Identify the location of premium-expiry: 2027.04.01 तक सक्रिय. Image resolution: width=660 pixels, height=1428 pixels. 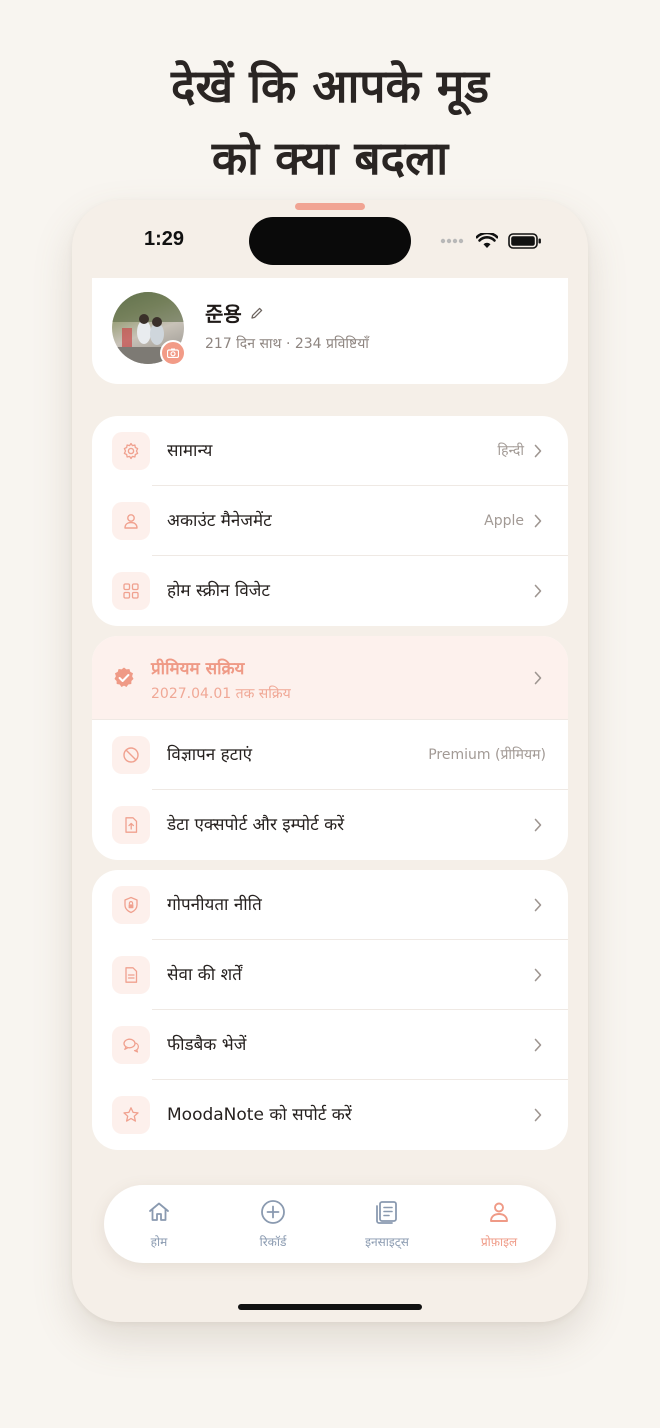
(221, 694).